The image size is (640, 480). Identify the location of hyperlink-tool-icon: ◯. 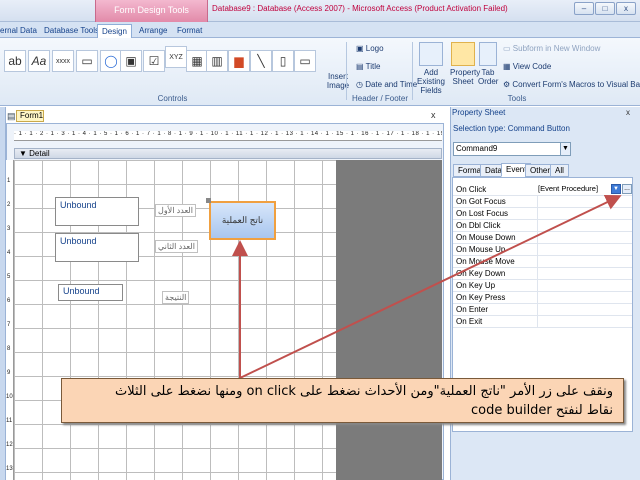
(111, 61).